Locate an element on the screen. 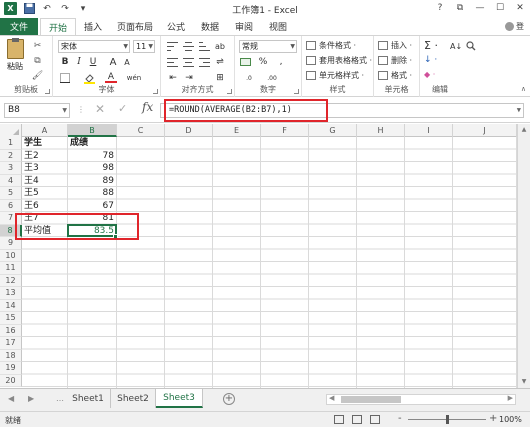 The height and width of the screenshot is (427, 530). sign-in: 登 is located at coordinates (514, 26).